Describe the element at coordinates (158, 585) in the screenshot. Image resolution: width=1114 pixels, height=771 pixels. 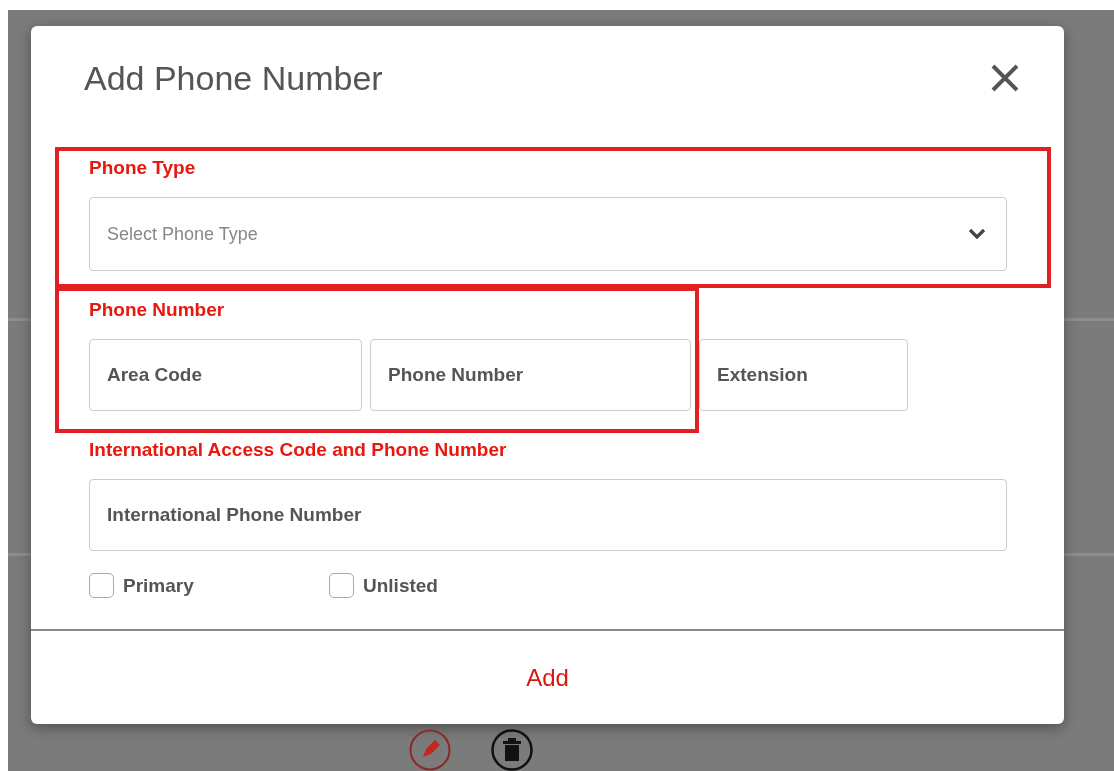
I see `checkbox-label: Primary` at that location.